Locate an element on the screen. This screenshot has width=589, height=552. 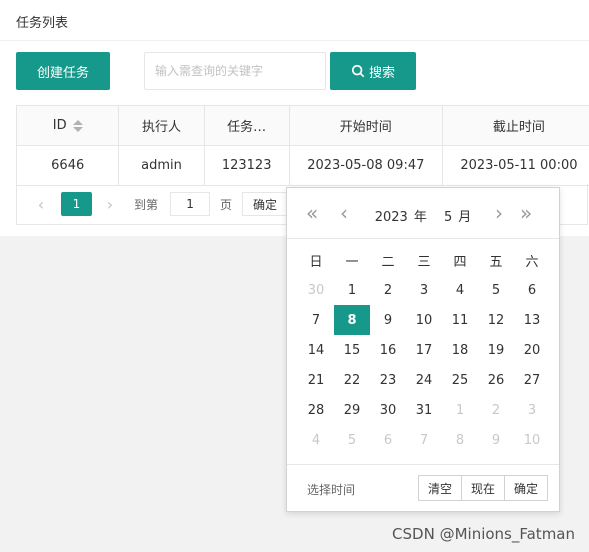
goto-confirm-button: 确定 is located at coordinates (265, 204).